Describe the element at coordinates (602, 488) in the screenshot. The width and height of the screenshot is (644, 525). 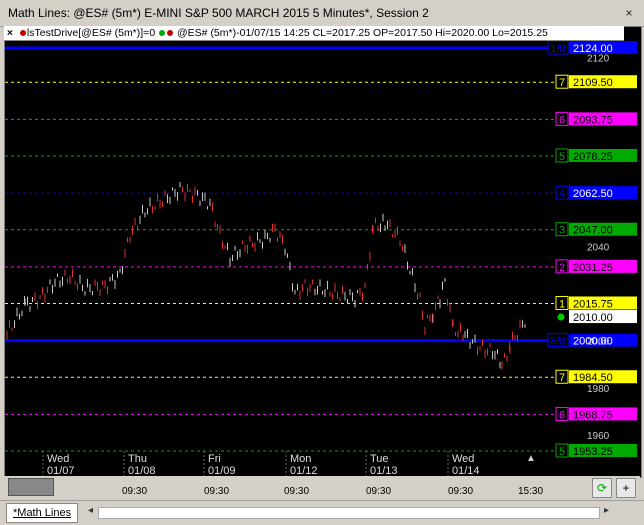
I see `refresh-icon: ⟳` at that location.